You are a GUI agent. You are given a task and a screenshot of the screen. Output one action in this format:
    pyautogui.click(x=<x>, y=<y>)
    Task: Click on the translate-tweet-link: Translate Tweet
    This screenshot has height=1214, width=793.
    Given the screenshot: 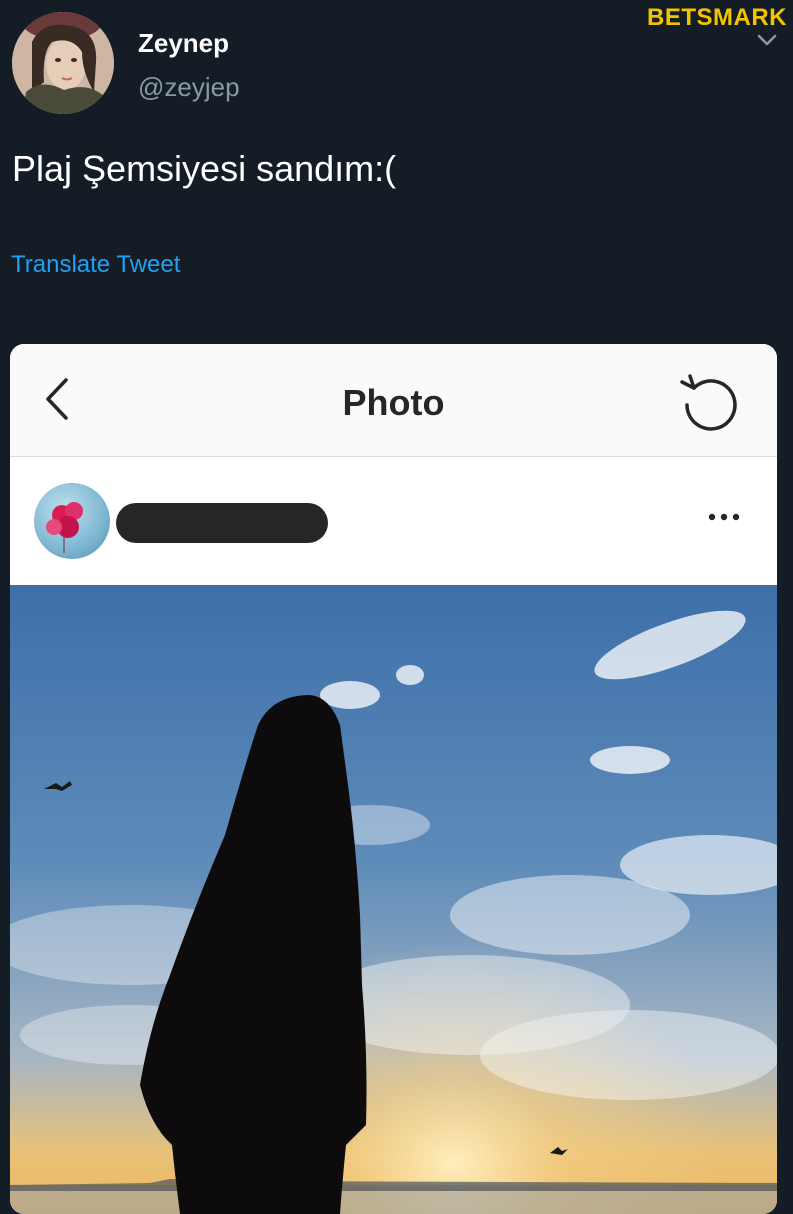 What is the action you would take?
    pyautogui.click(x=95, y=265)
    